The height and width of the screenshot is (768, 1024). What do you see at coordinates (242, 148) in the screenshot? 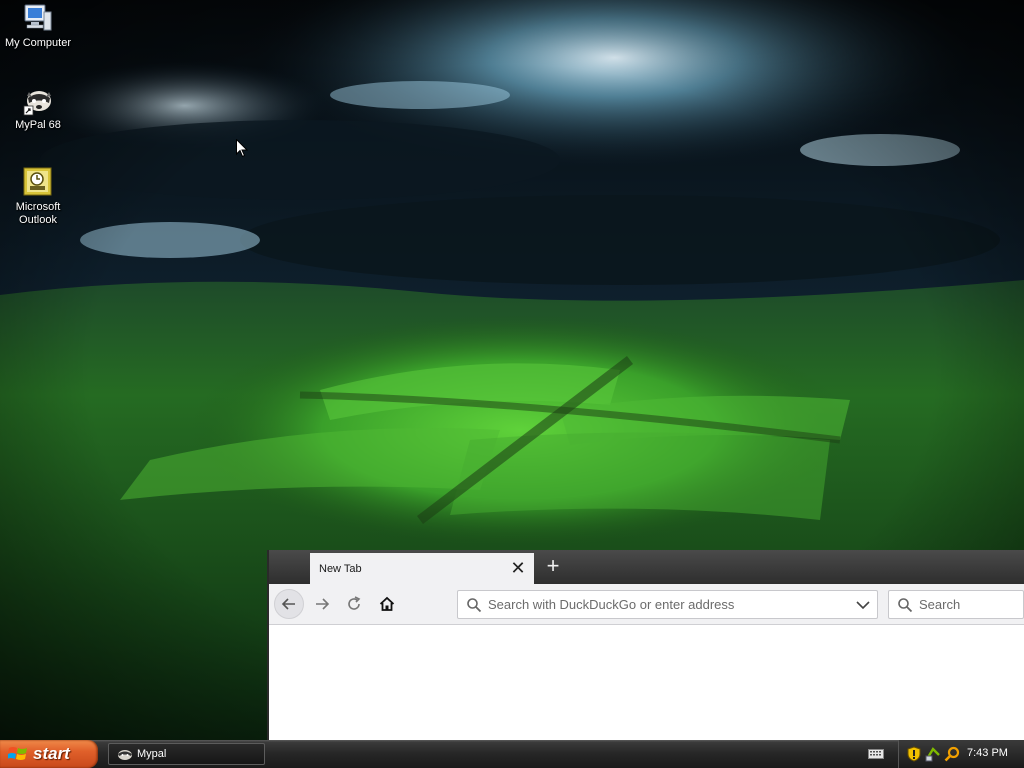
I see `mouse-cursor-icon` at bounding box center [242, 148].